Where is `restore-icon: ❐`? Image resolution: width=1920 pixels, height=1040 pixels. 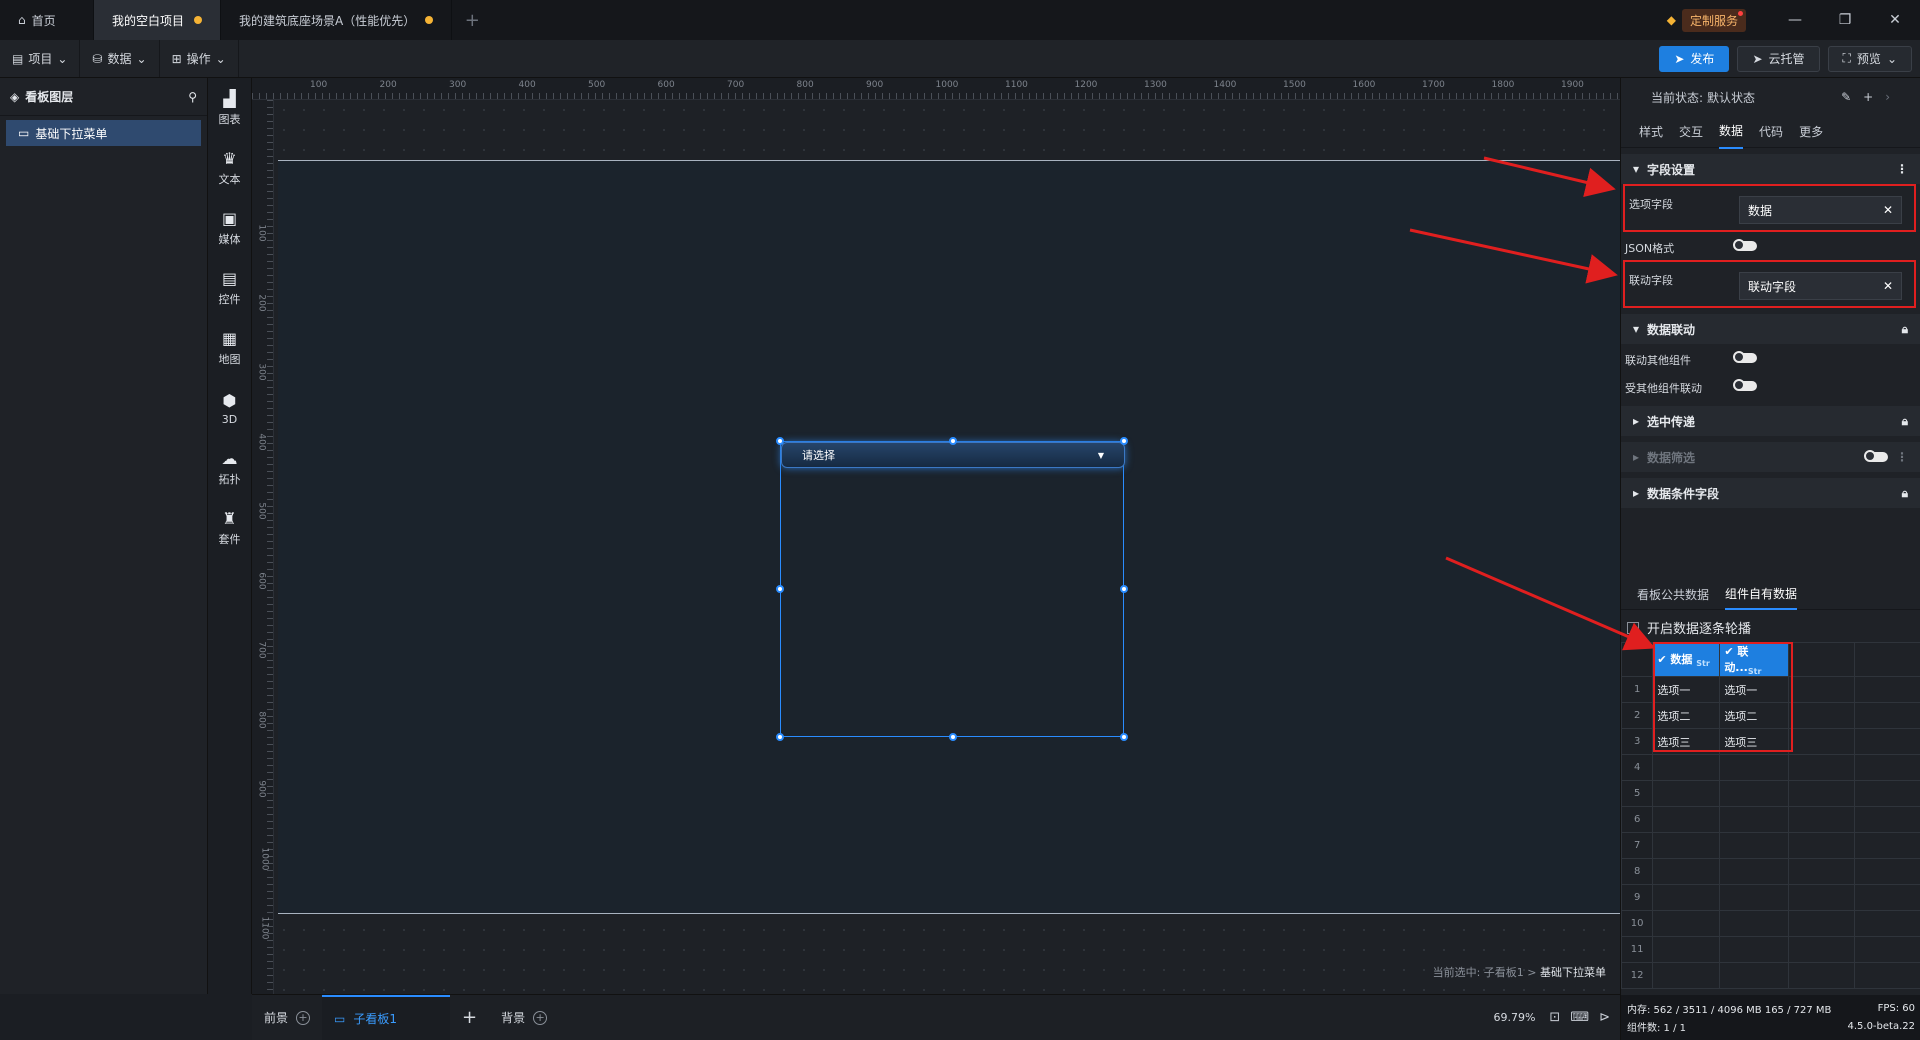
restore-icon: ❐ is located at coordinates (1845, 20).